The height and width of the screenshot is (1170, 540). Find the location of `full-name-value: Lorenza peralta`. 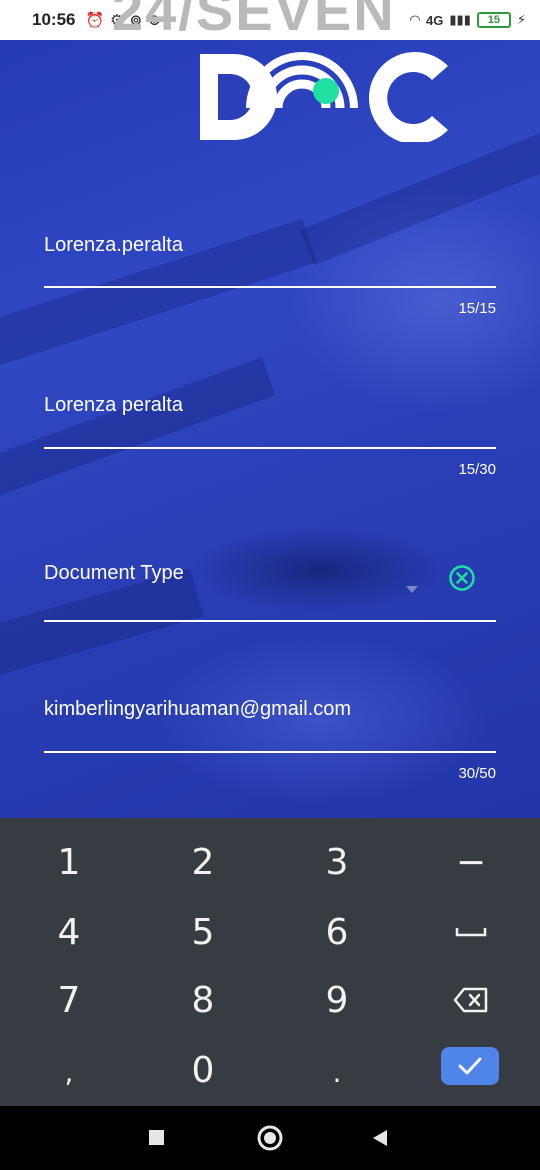

full-name-value: Lorenza peralta is located at coordinates (113, 405).